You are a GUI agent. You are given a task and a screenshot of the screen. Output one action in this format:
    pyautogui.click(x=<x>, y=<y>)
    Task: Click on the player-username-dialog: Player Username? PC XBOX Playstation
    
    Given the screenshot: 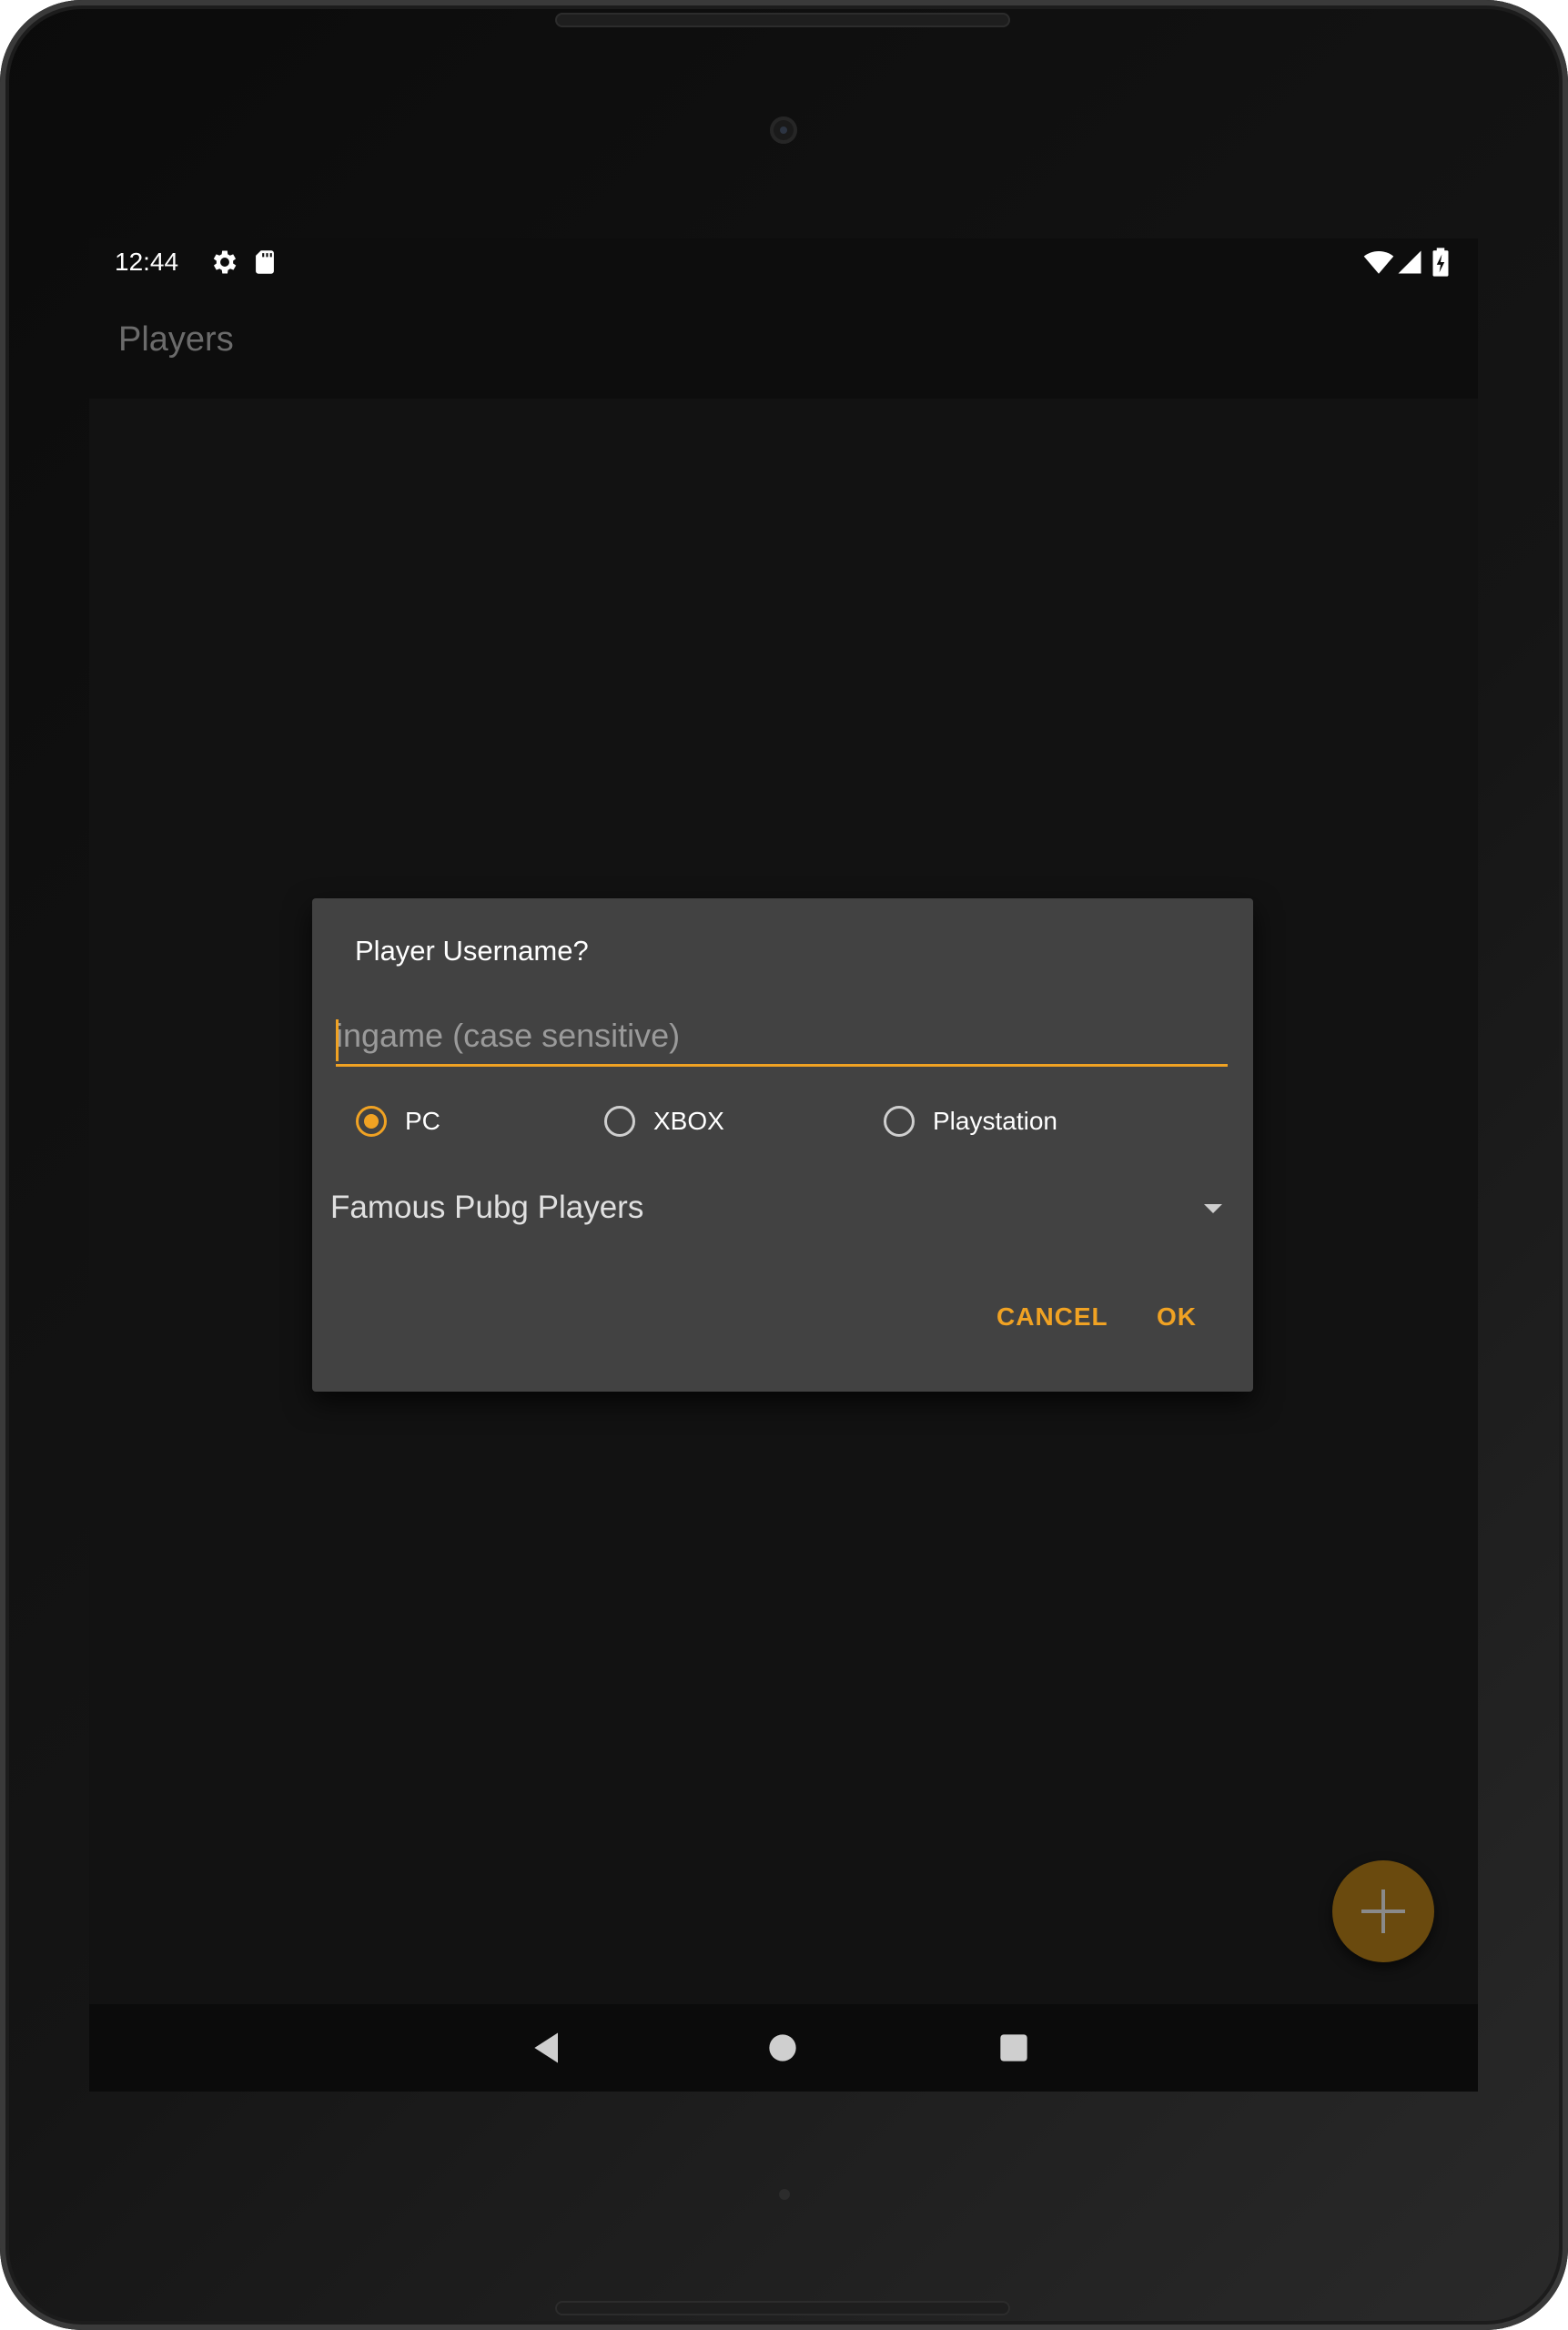 What is the action you would take?
    pyautogui.click(x=782, y=1145)
    